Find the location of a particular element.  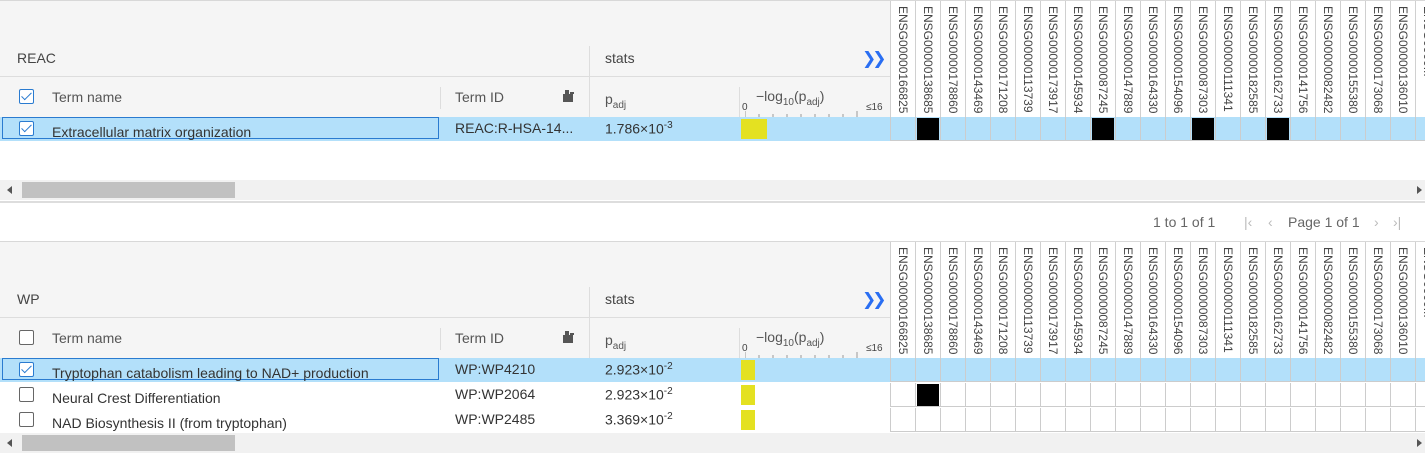

select-all-checkbox is located at coordinates (26, 96).